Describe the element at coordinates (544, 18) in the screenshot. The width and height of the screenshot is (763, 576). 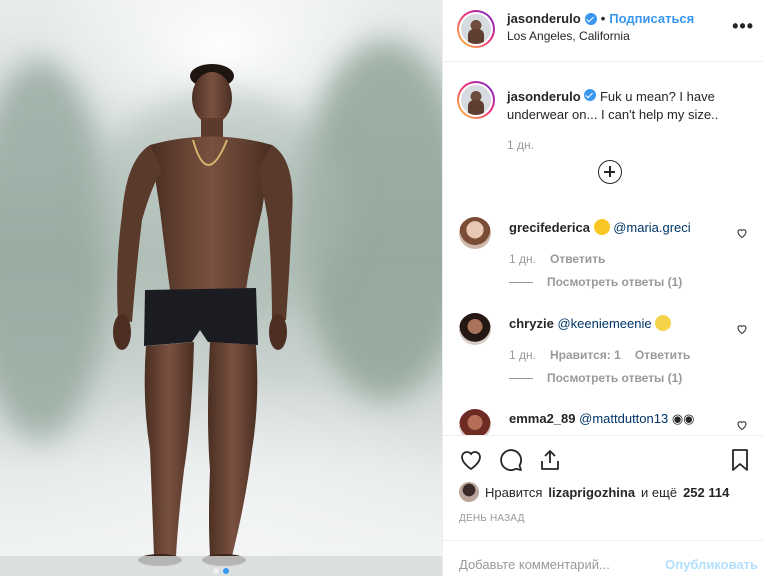
I see `author-username: jasonderulo` at that location.